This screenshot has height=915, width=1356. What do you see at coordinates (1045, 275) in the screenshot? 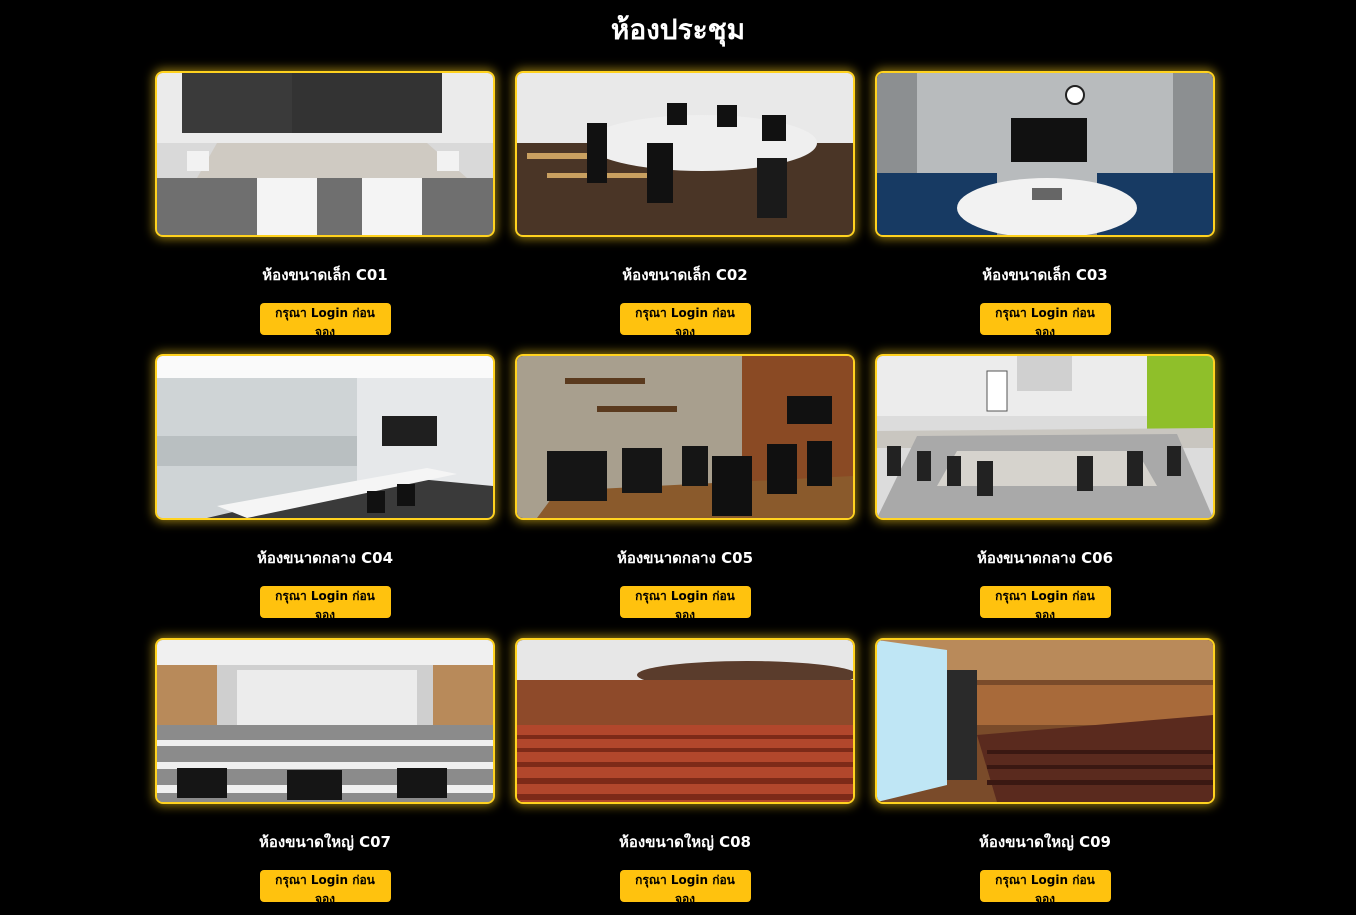
I see `room-name: ห้องขนาดเล็ก C03` at bounding box center [1045, 275].